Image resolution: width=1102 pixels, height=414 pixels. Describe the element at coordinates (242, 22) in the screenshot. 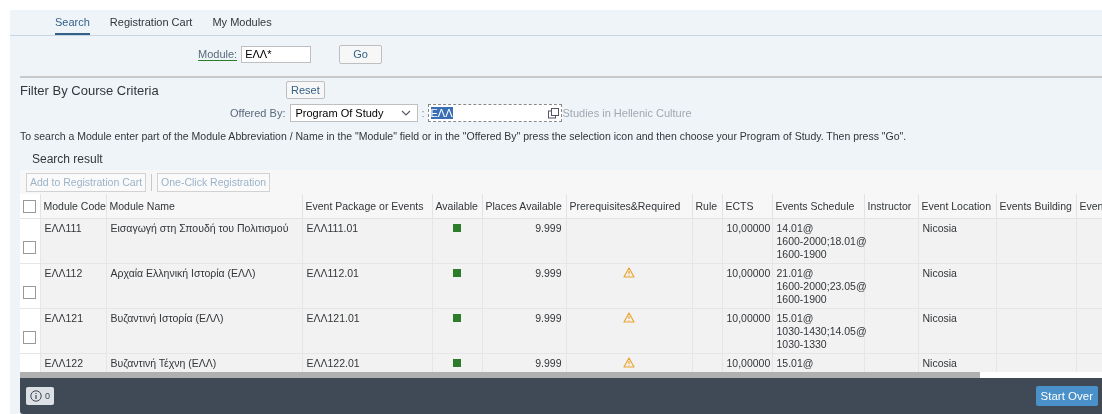

I see `tab: My Modules` at that location.